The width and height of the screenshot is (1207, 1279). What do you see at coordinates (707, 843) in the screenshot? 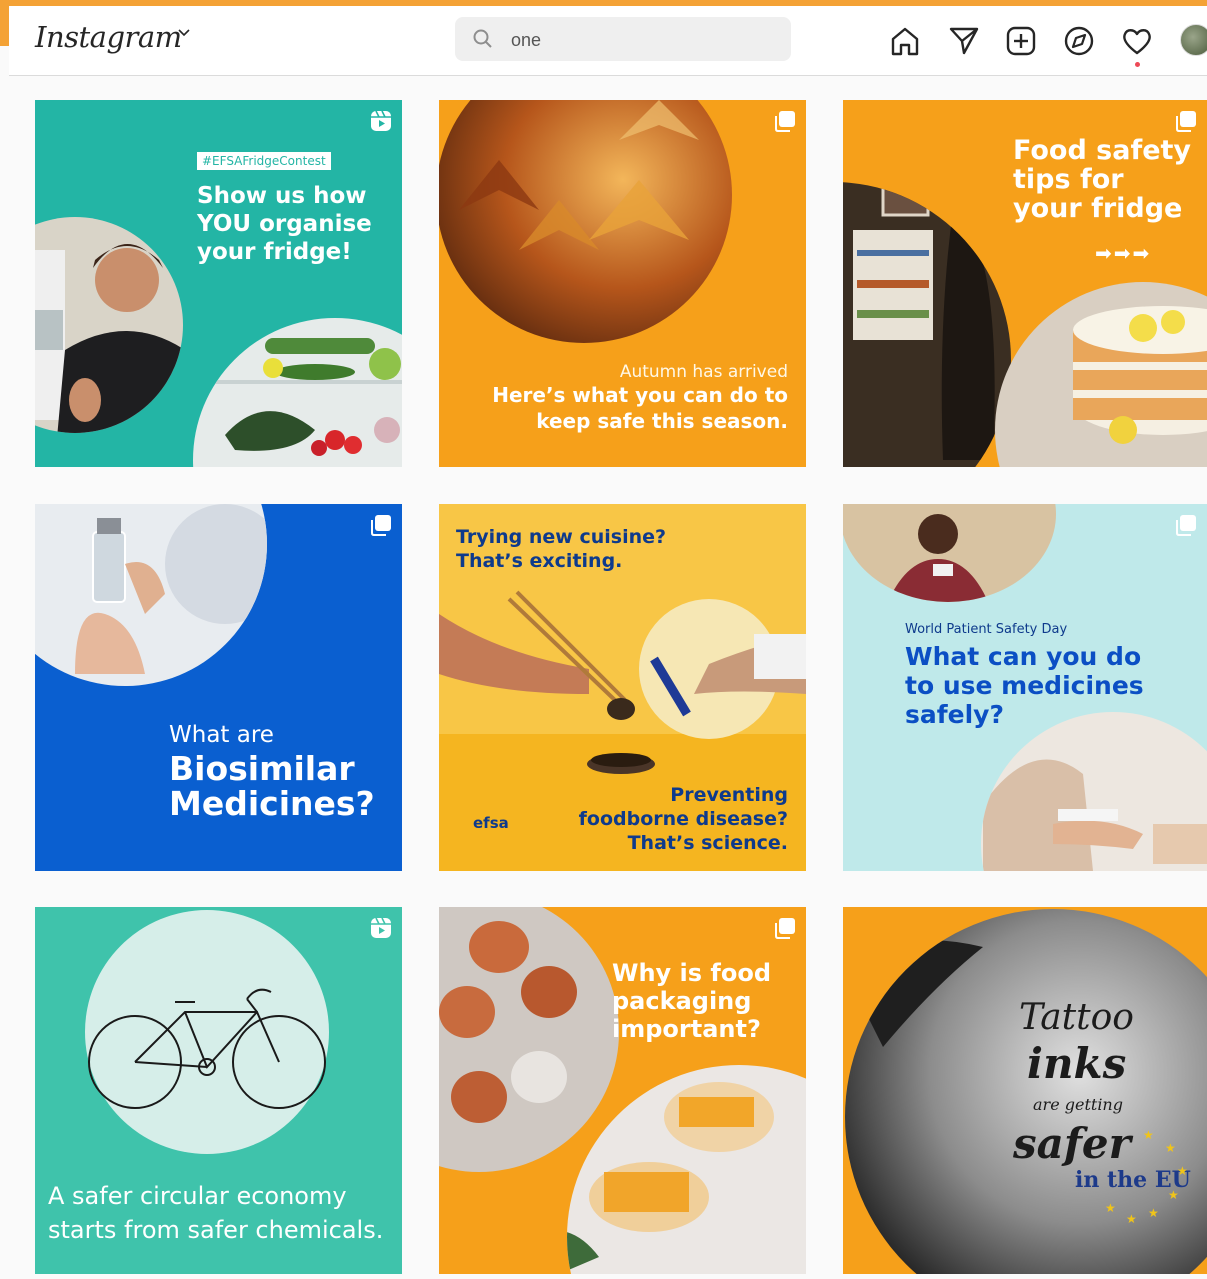
I see `post-bottom-line3: That’s science.` at bounding box center [707, 843].